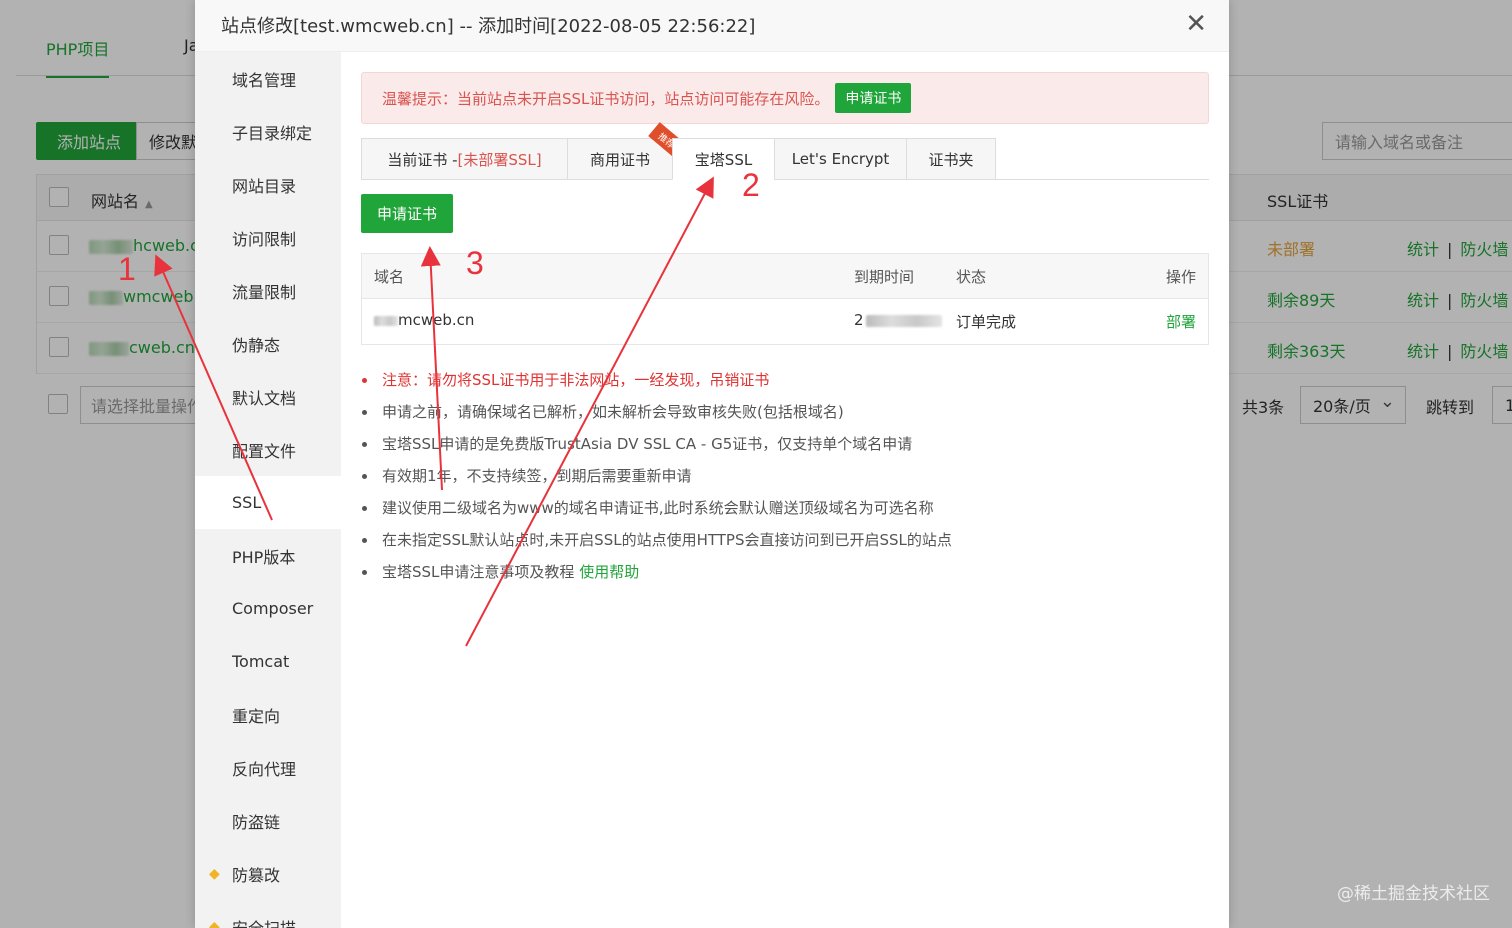  What do you see at coordinates (873, 98) in the screenshot?
I see `alert-apply-button: 申请证书` at bounding box center [873, 98].